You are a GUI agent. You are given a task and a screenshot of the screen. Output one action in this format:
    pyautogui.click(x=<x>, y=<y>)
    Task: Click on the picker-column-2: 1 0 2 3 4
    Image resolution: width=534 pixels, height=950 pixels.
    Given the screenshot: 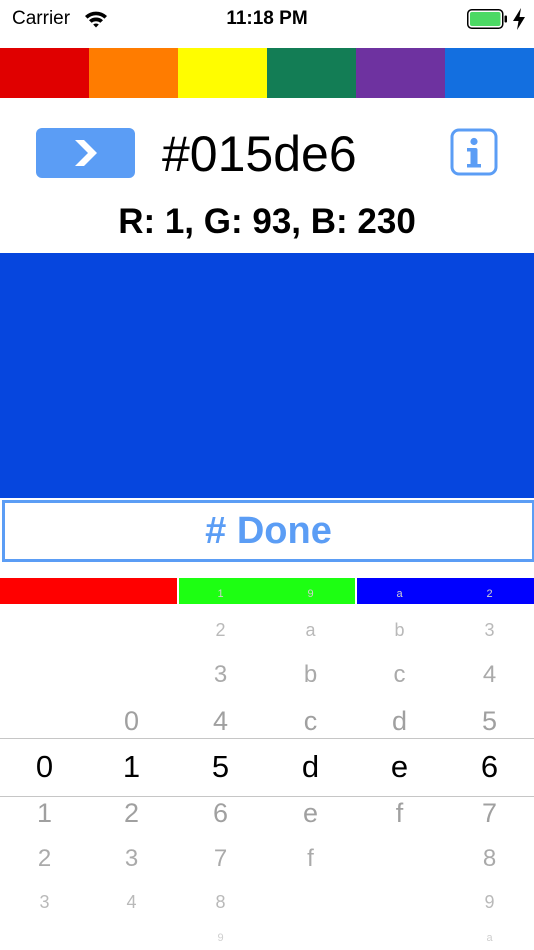 What is the action you would take?
    pyautogui.click(x=131, y=777)
    